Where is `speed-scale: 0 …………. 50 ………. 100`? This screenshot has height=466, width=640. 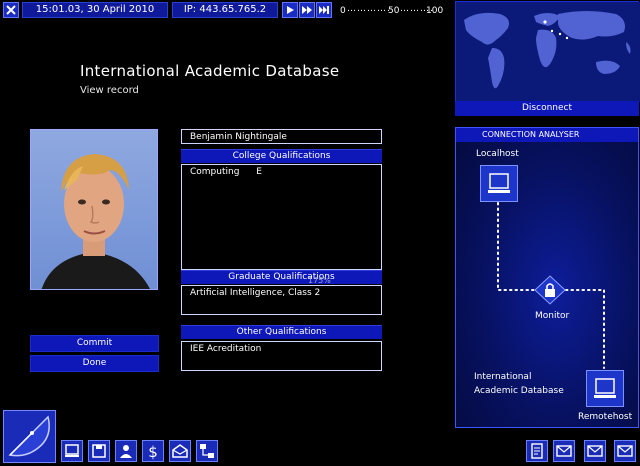
speed-scale: 0 …………. 50 ………. 100 is located at coordinates (392, 11).